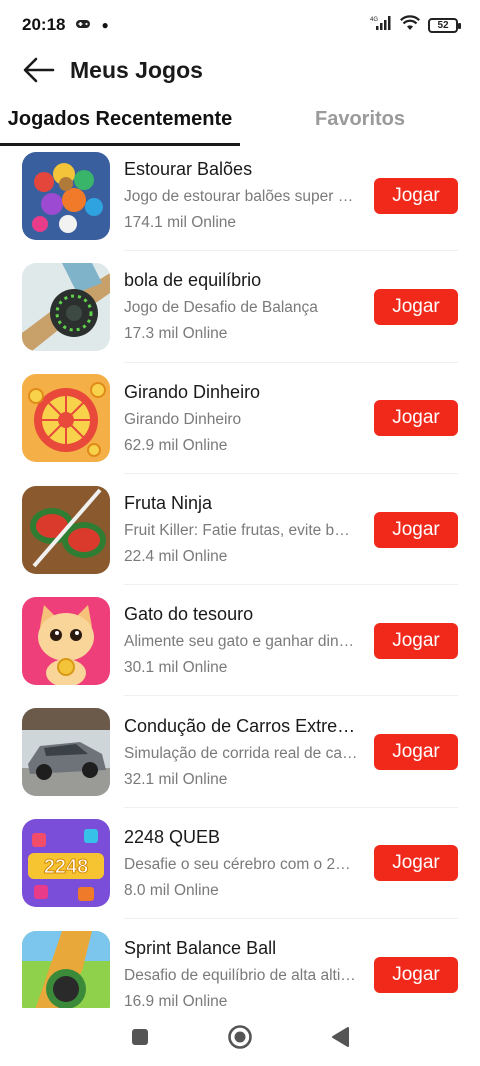 The width and height of the screenshot is (480, 1066). What do you see at coordinates (240, 70) in the screenshot?
I see `app-header: Meus Jogos` at bounding box center [240, 70].